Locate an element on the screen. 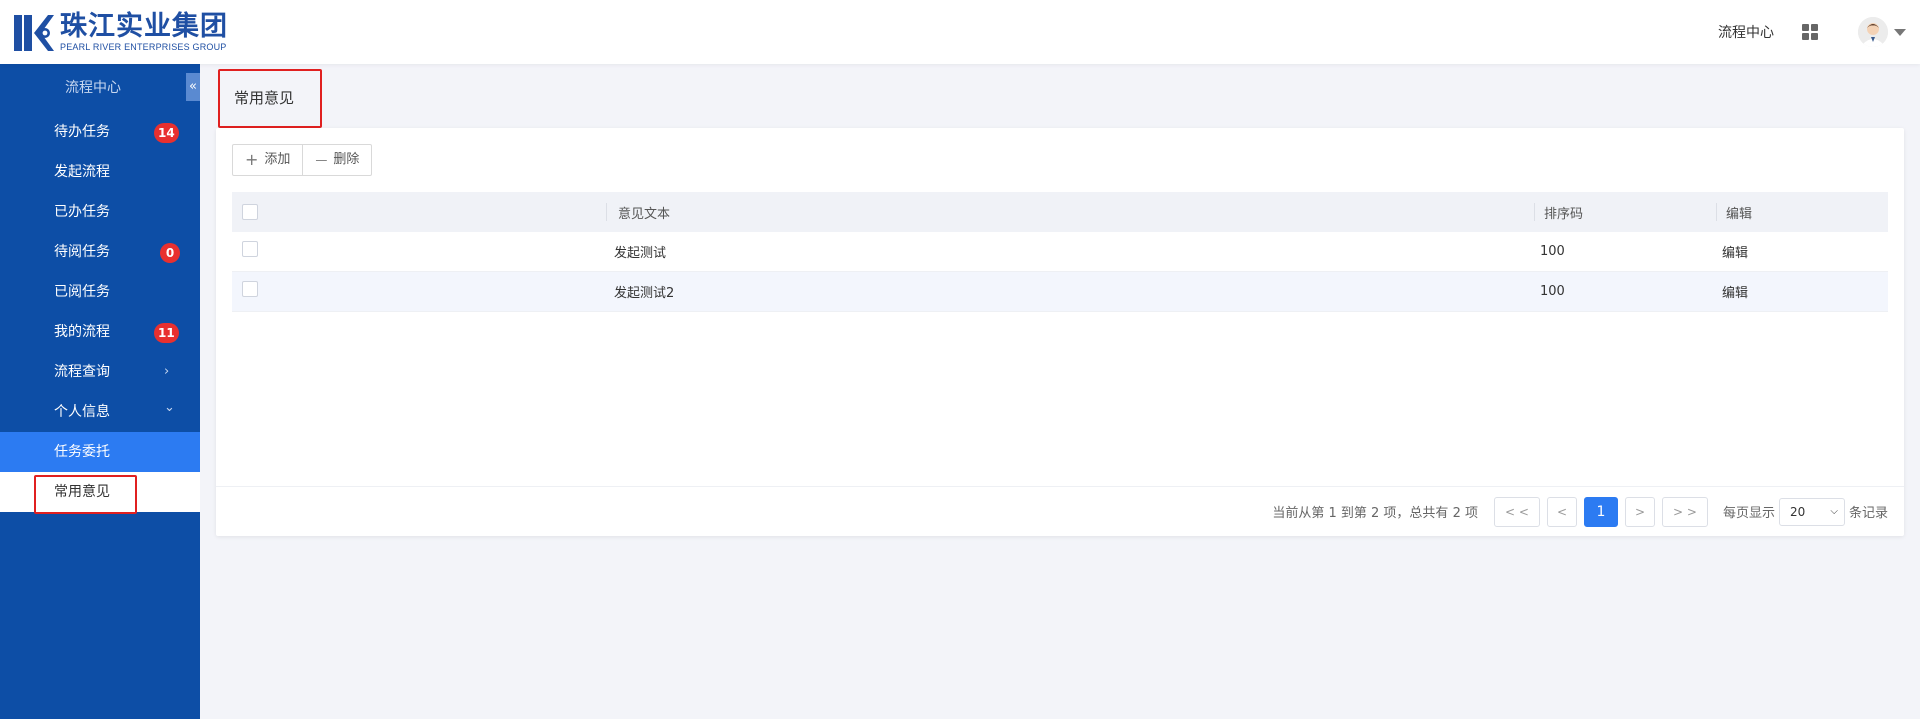  column-header-sort-code: 排序码 is located at coordinates (1563, 212).